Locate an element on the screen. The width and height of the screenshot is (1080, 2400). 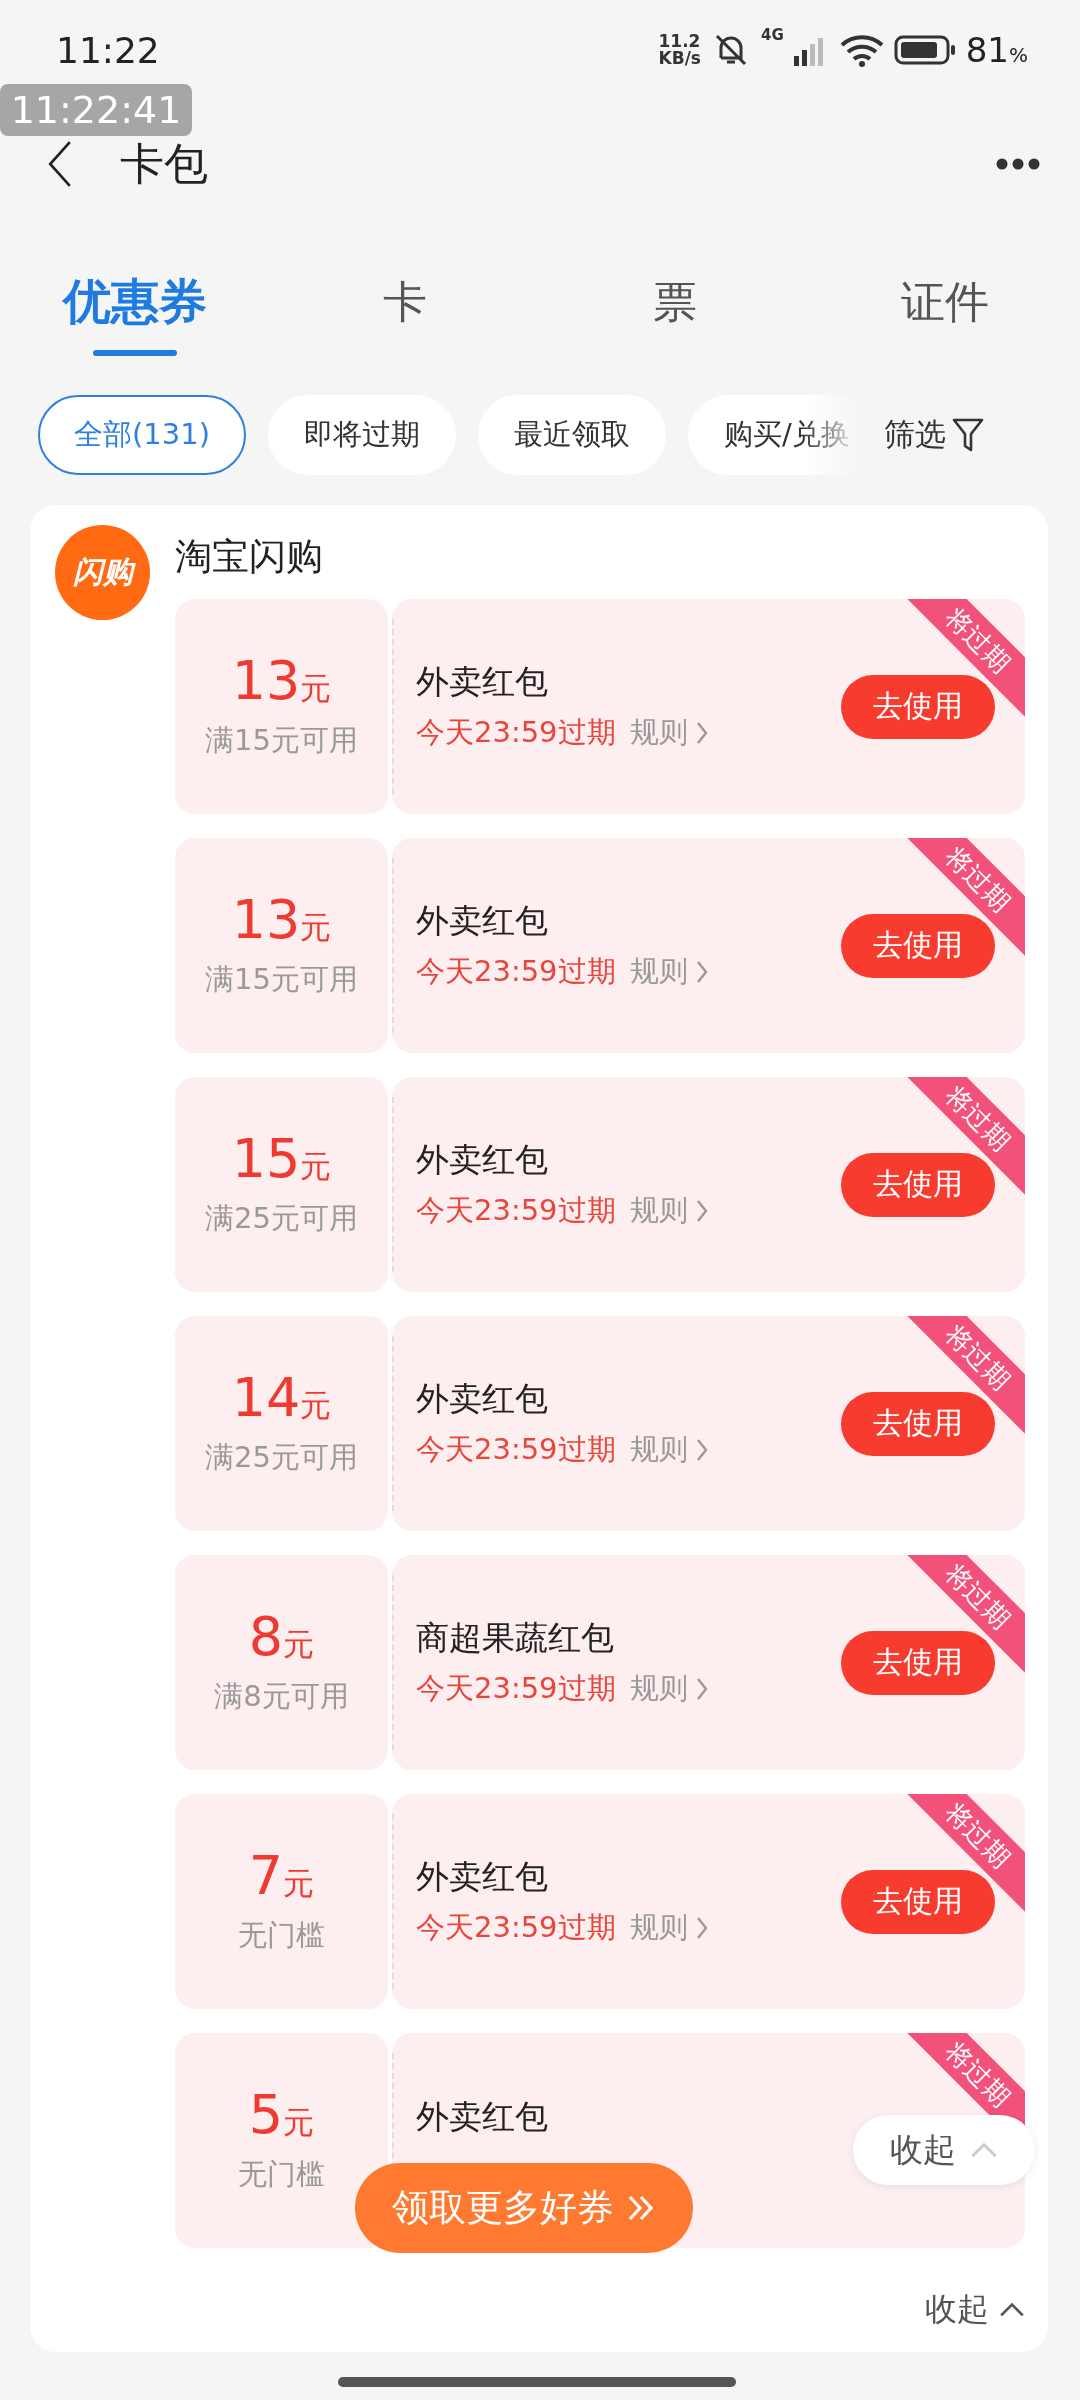
tab: 证件 is located at coordinates (945, 313).